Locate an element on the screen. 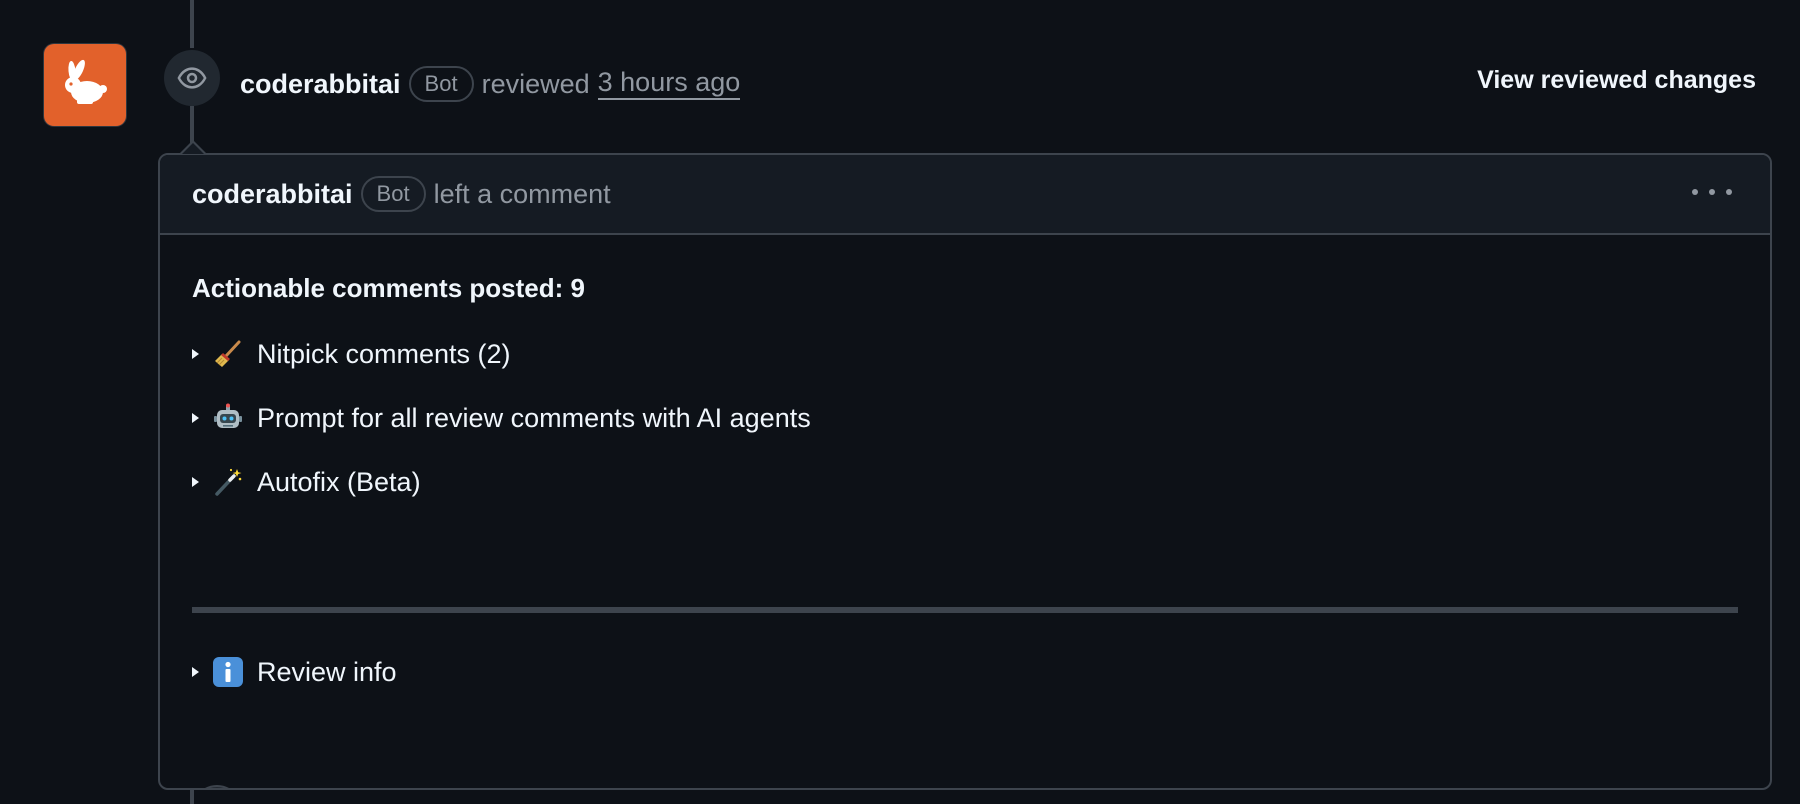  view-reviewed-changes-link: View reviewed changes is located at coordinates (1616, 80).